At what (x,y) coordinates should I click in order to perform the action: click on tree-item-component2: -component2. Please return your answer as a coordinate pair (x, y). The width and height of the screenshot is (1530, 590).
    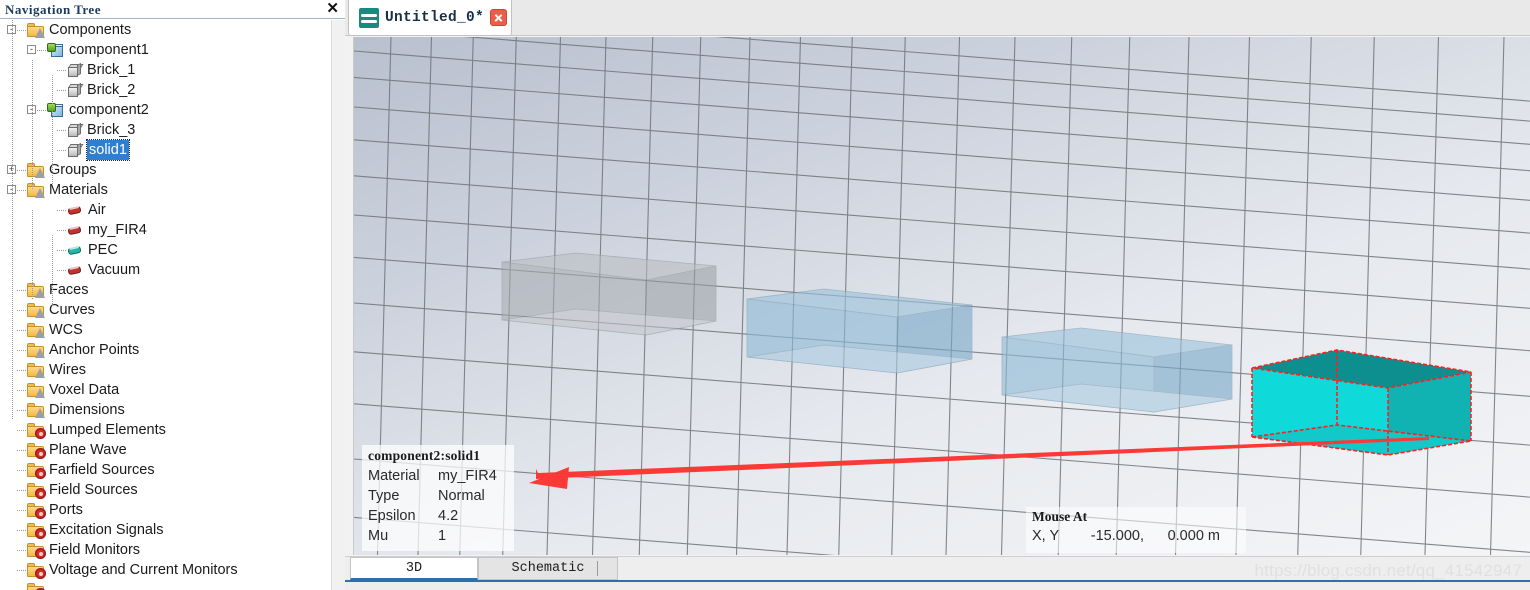
    Looking at the image, I should click on (165, 110).